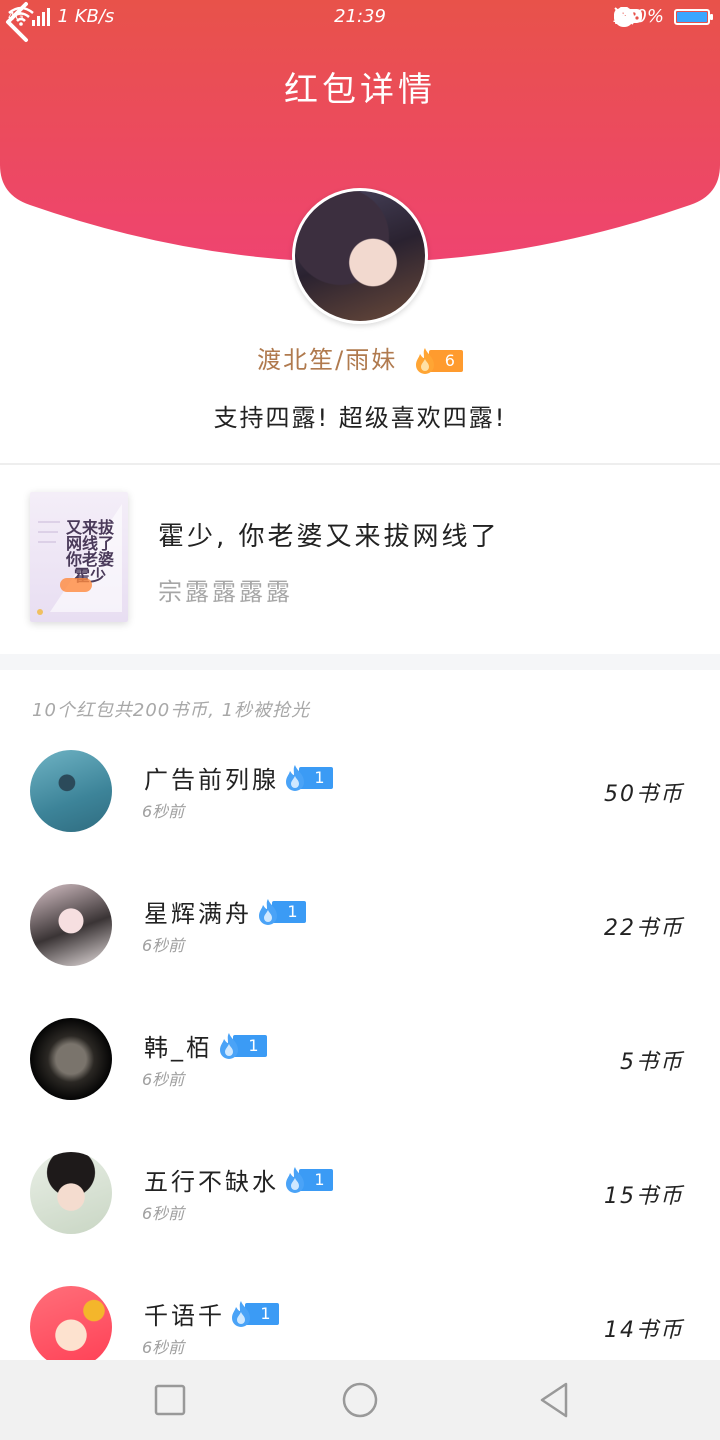 The width and height of the screenshot is (720, 1440). Describe the element at coordinates (211, 777) in the screenshot. I see `user-name: 广告前列腺` at that location.